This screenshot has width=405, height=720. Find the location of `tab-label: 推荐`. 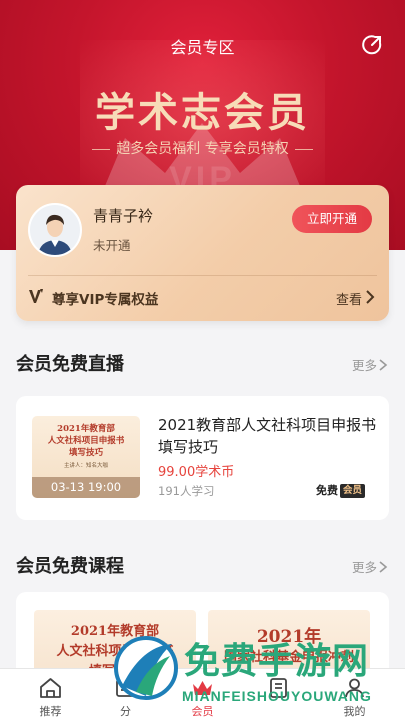

tab-label: 推荐 is located at coordinates (50, 711).